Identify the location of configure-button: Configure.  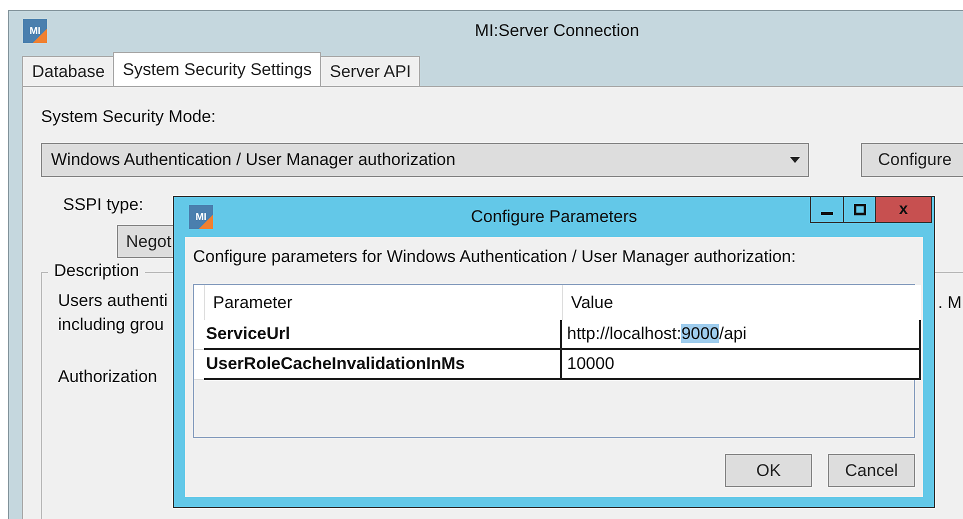
(912, 160).